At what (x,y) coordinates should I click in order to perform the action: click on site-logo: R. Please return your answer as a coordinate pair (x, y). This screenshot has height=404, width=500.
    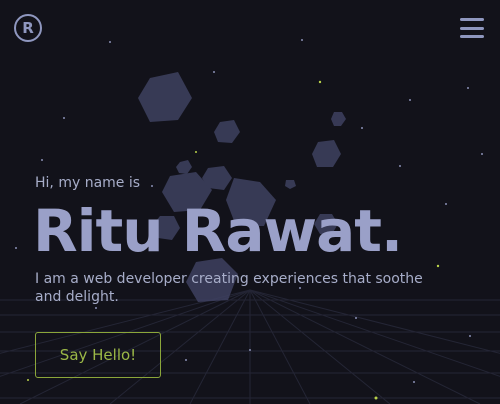
    Looking at the image, I should click on (28, 28).